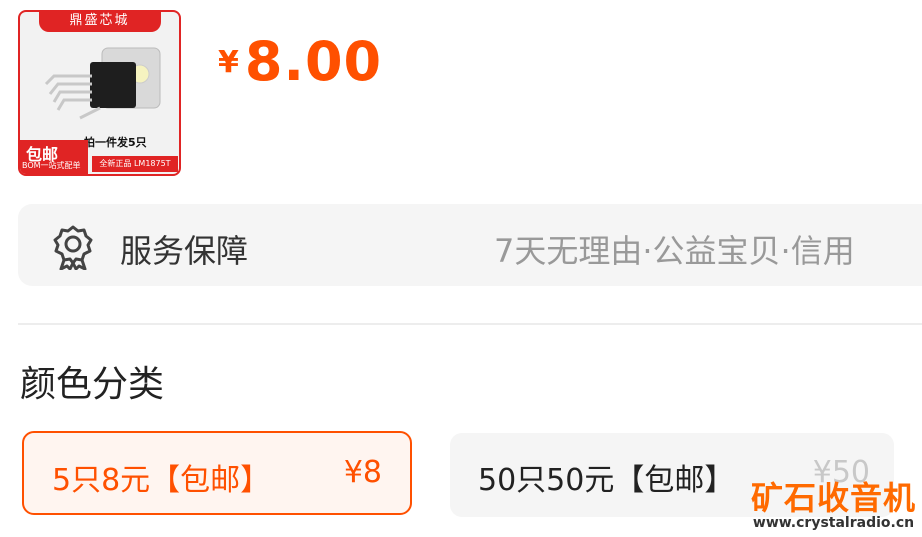 The width and height of the screenshot is (922, 537). I want to click on variant-option-price: ¥8, so click(362, 472).